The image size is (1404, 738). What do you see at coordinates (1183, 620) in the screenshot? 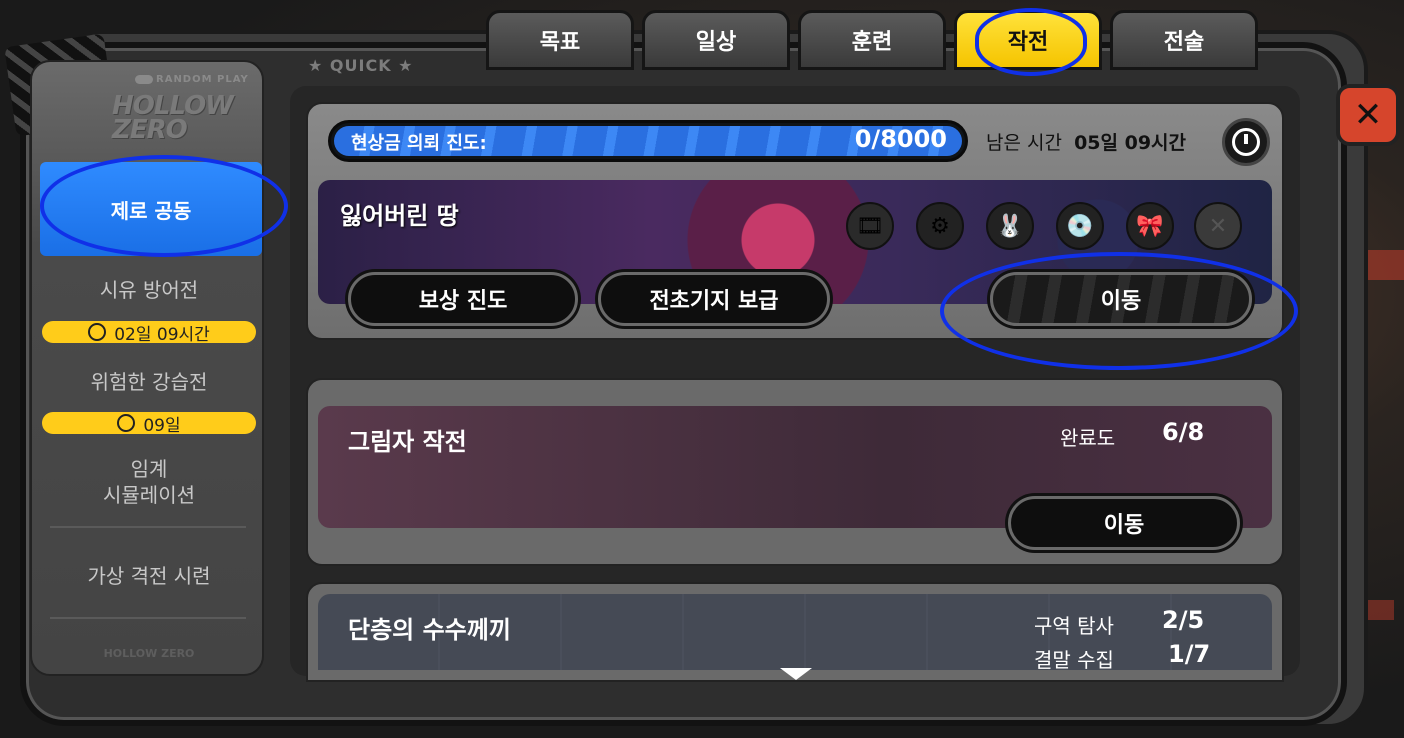
I see `explore-value: 2/5` at bounding box center [1183, 620].